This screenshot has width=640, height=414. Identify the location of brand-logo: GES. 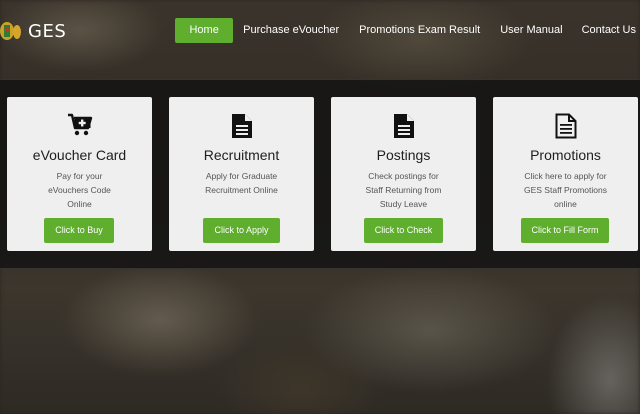
(33, 31).